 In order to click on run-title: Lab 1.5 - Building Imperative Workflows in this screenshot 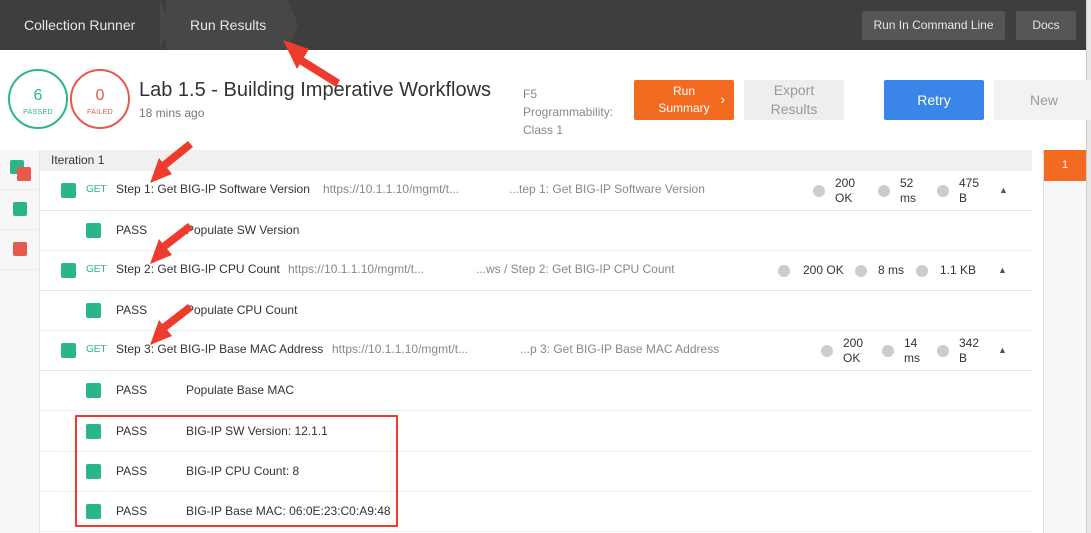, I will do `click(315, 90)`.